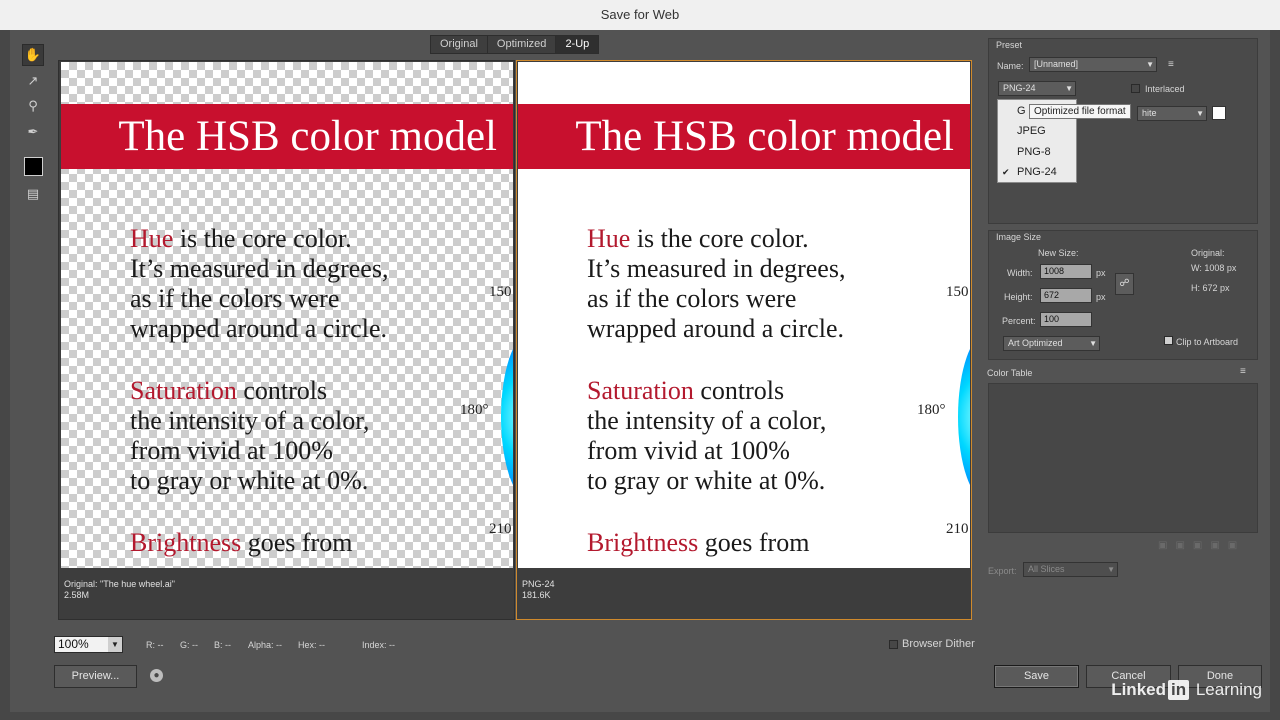  I want to click on preset-menu-icon: ≡, so click(1171, 64).